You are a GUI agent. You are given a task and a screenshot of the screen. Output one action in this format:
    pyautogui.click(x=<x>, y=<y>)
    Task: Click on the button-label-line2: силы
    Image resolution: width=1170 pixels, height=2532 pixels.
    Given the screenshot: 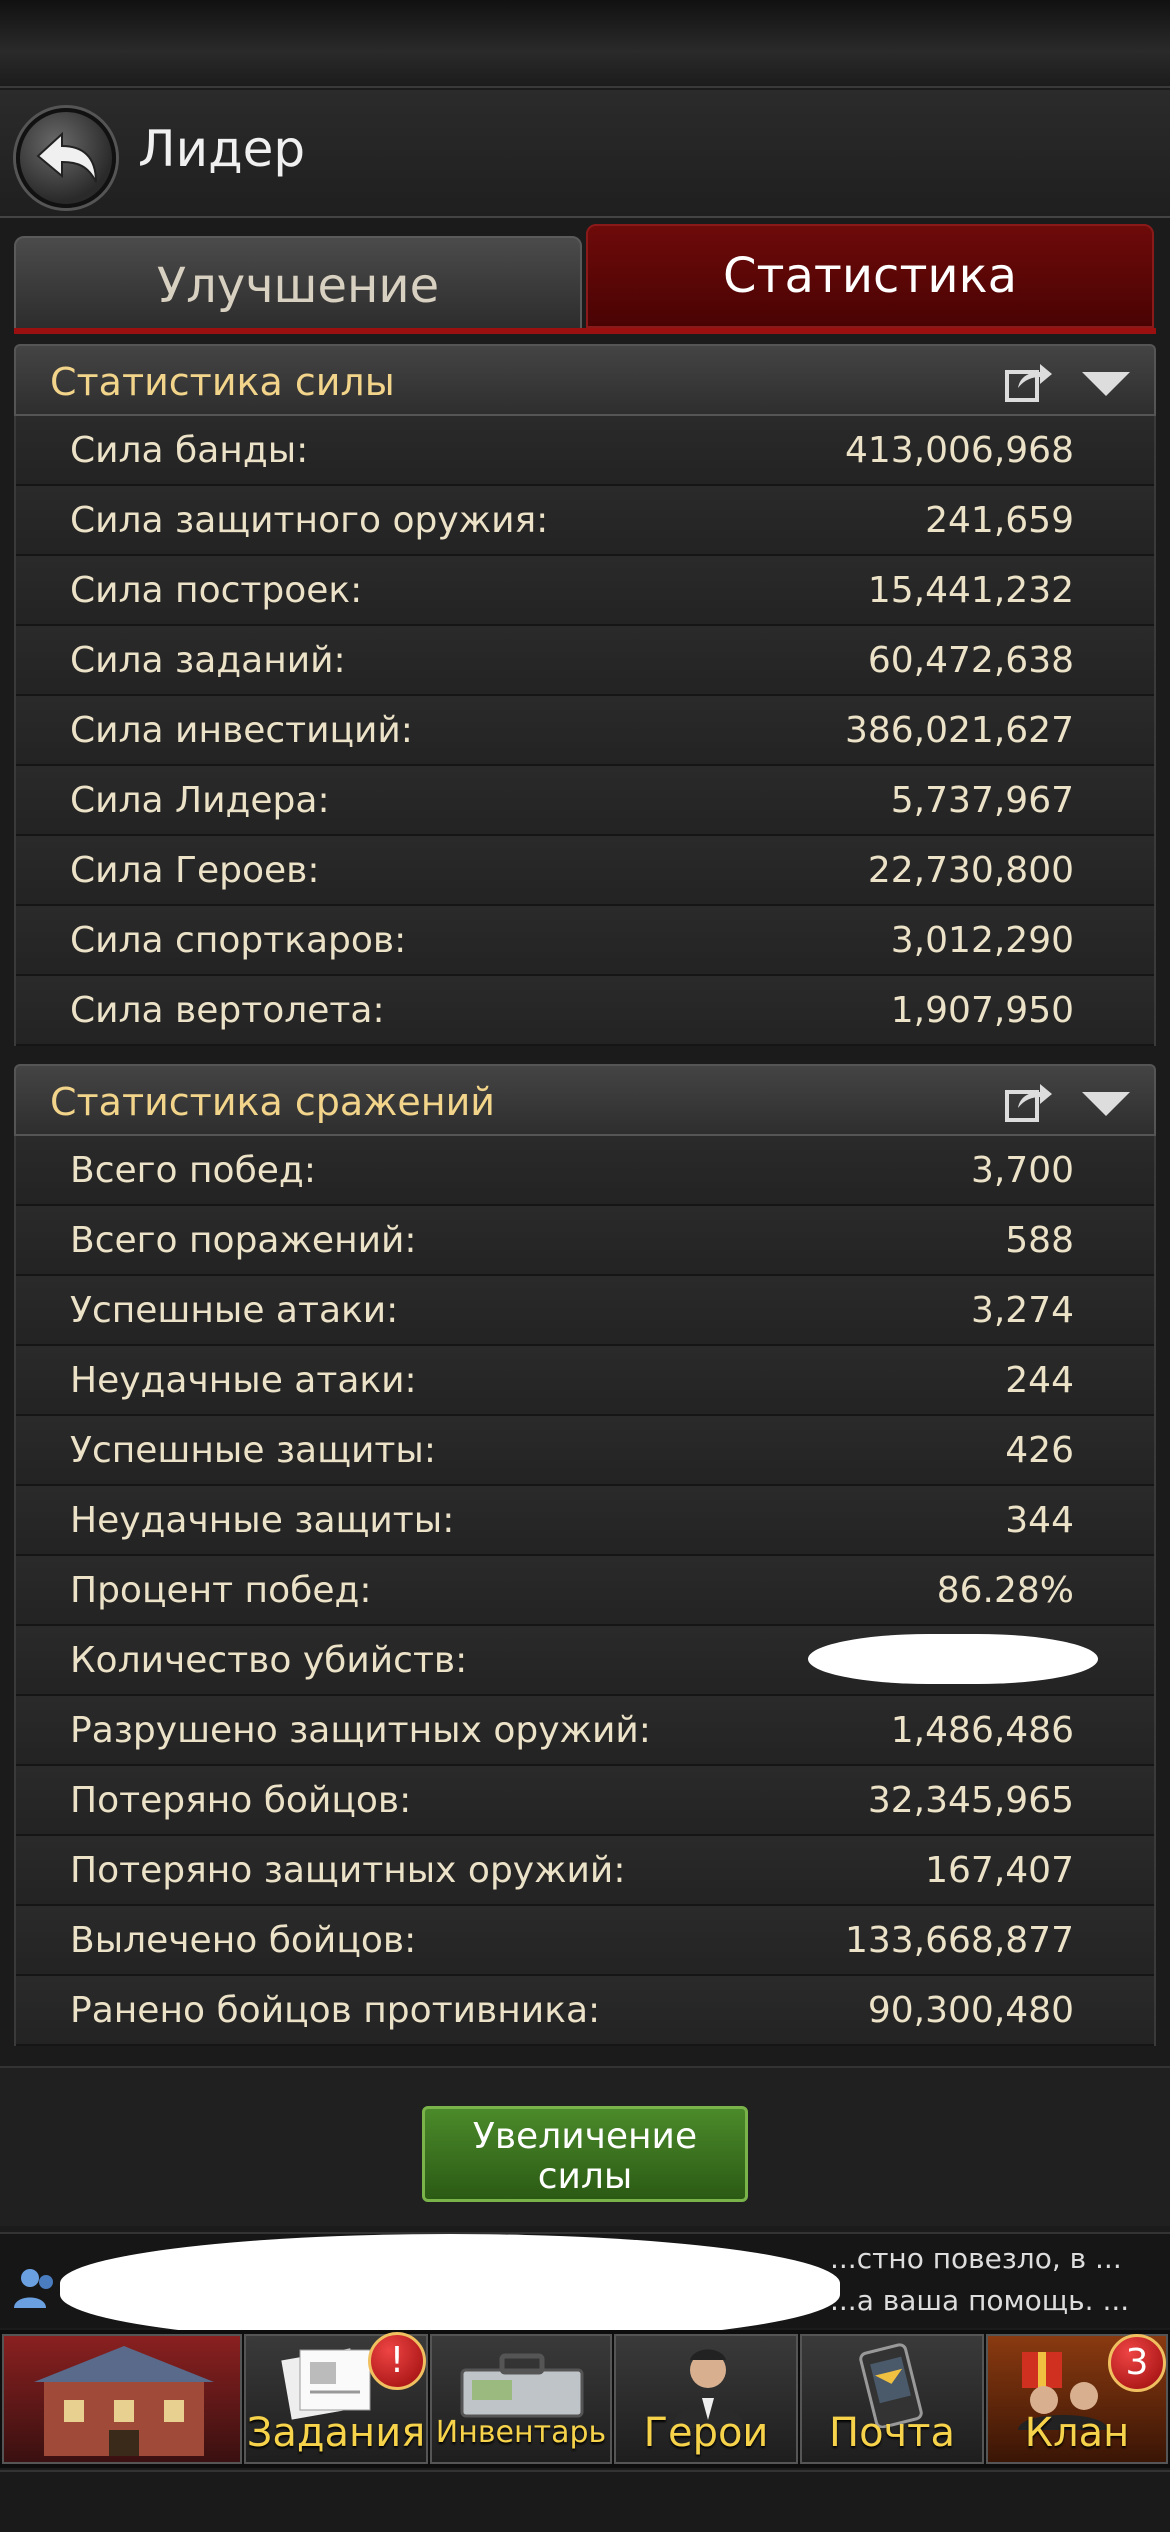 What is the action you would take?
    pyautogui.click(x=585, y=2176)
    